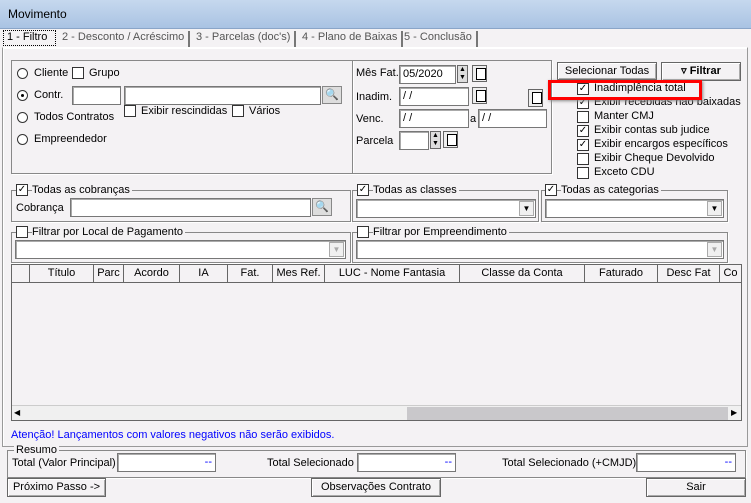 This screenshot has height=503, width=751. What do you see at coordinates (180, 249) in the screenshot?
I see `local-pagamento-combo: ▼` at bounding box center [180, 249].